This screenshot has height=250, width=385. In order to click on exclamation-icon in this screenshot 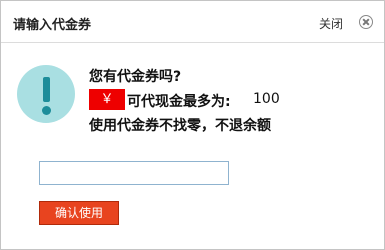, I will do `click(46, 94)`.